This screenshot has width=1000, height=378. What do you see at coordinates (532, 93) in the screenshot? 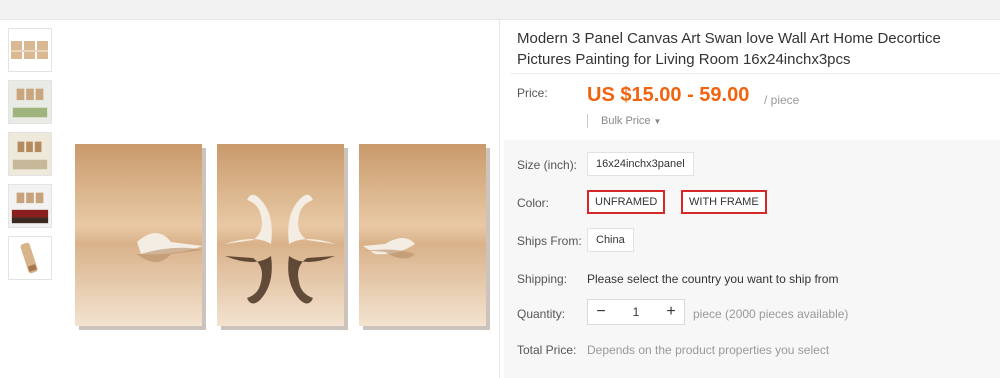
I see `price-label: Price:` at bounding box center [532, 93].